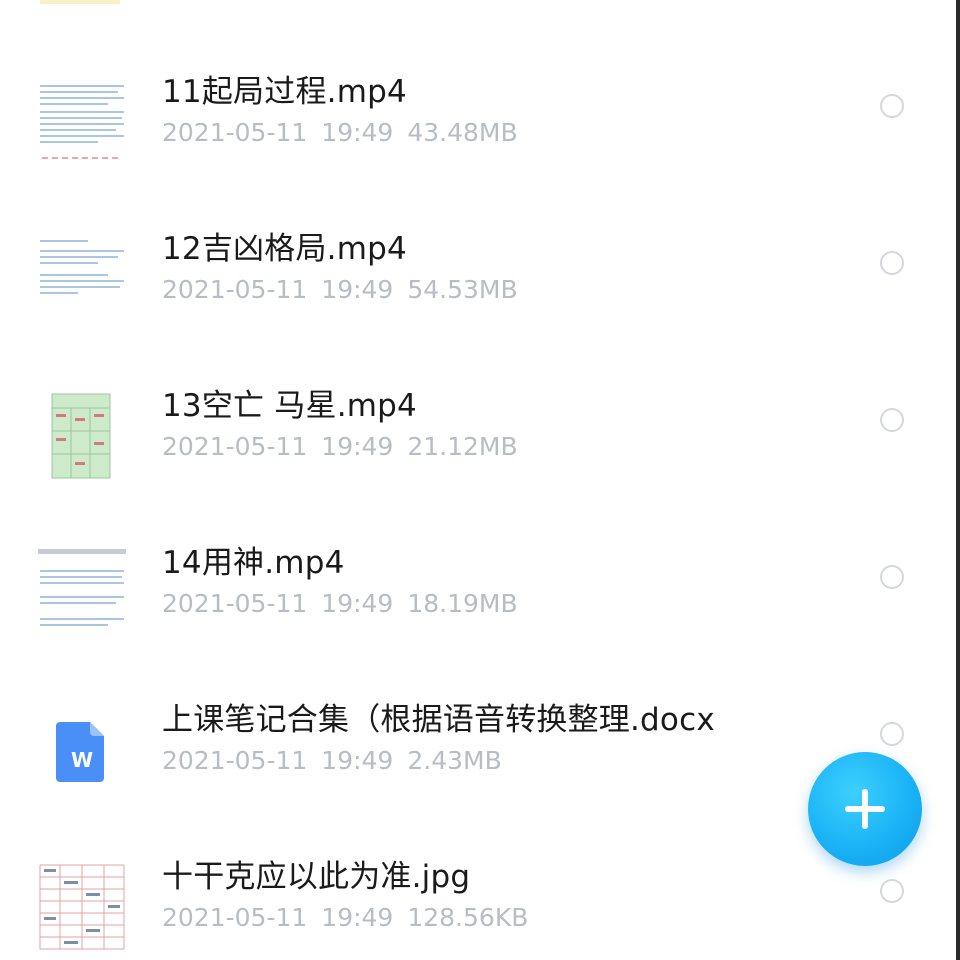  Describe the element at coordinates (82, 436) in the screenshot. I see `grid-chart-preview-icon` at that location.